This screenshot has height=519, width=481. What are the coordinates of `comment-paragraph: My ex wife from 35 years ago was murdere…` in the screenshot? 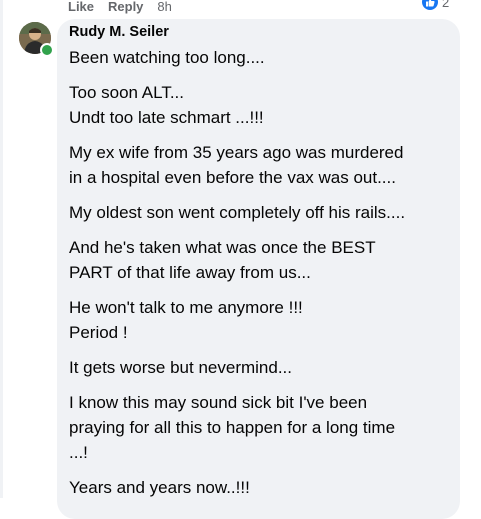 It's located at (261, 165).